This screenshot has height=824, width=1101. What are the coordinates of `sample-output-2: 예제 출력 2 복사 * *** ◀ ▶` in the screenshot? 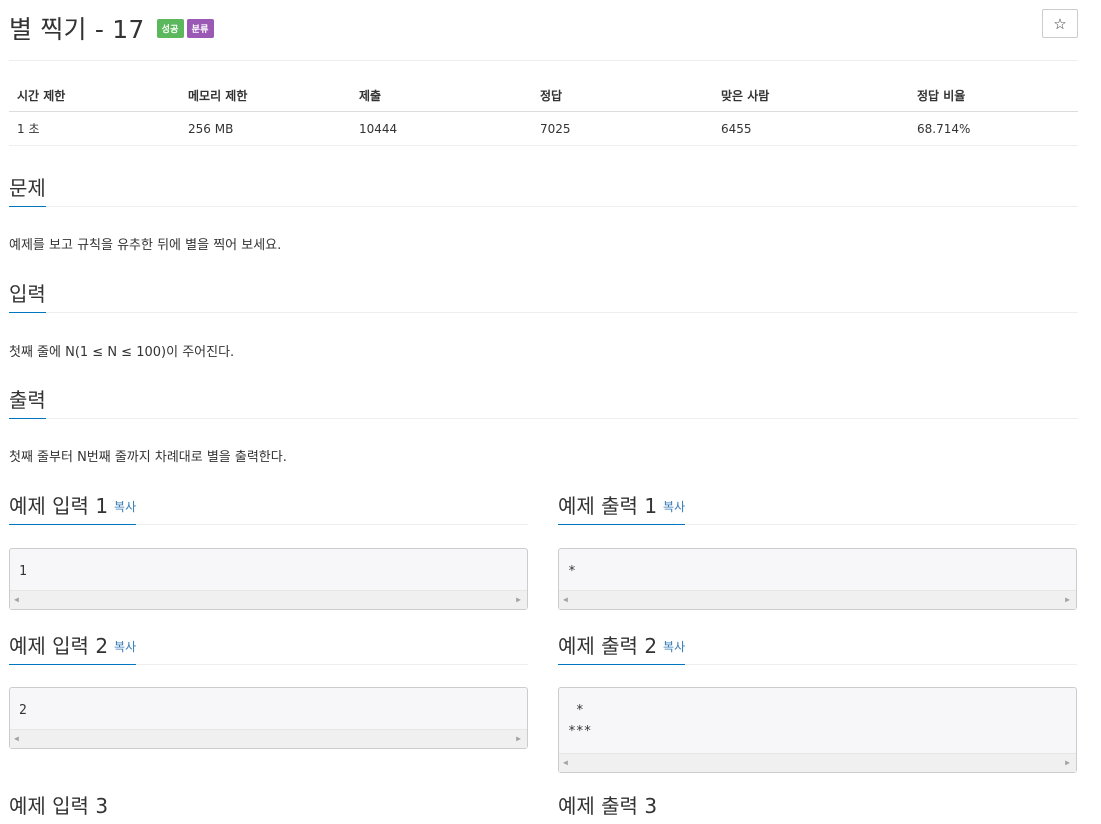 It's located at (817, 701).